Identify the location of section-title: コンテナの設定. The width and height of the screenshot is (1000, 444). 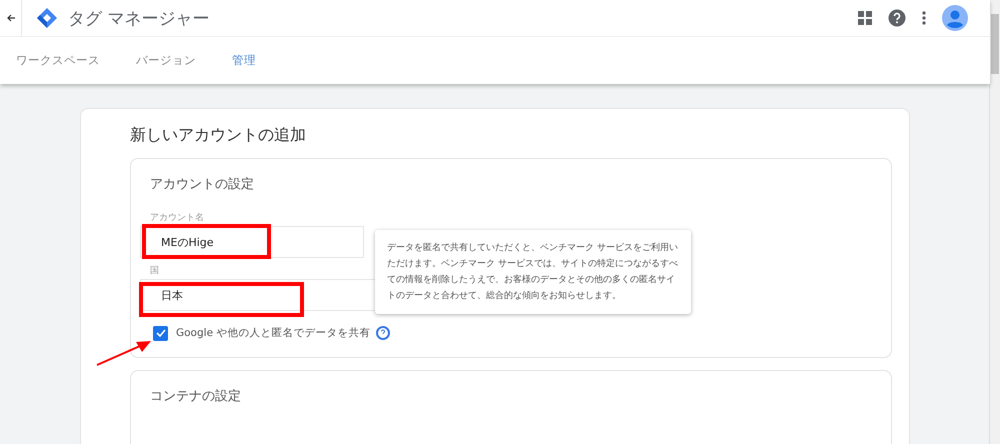
(196, 396).